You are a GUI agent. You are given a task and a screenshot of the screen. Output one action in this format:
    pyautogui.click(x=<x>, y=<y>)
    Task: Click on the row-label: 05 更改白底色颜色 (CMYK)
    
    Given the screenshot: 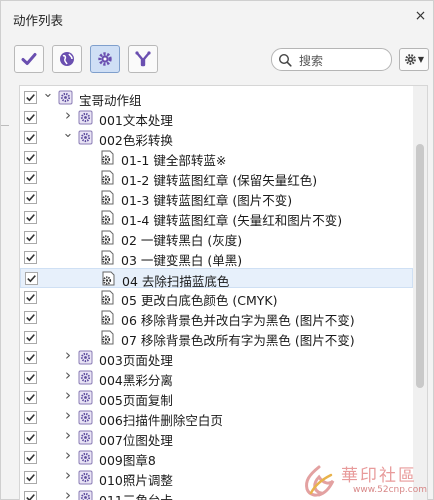 What is the action you would take?
    pyautogui.click(x=199, y=300)
    